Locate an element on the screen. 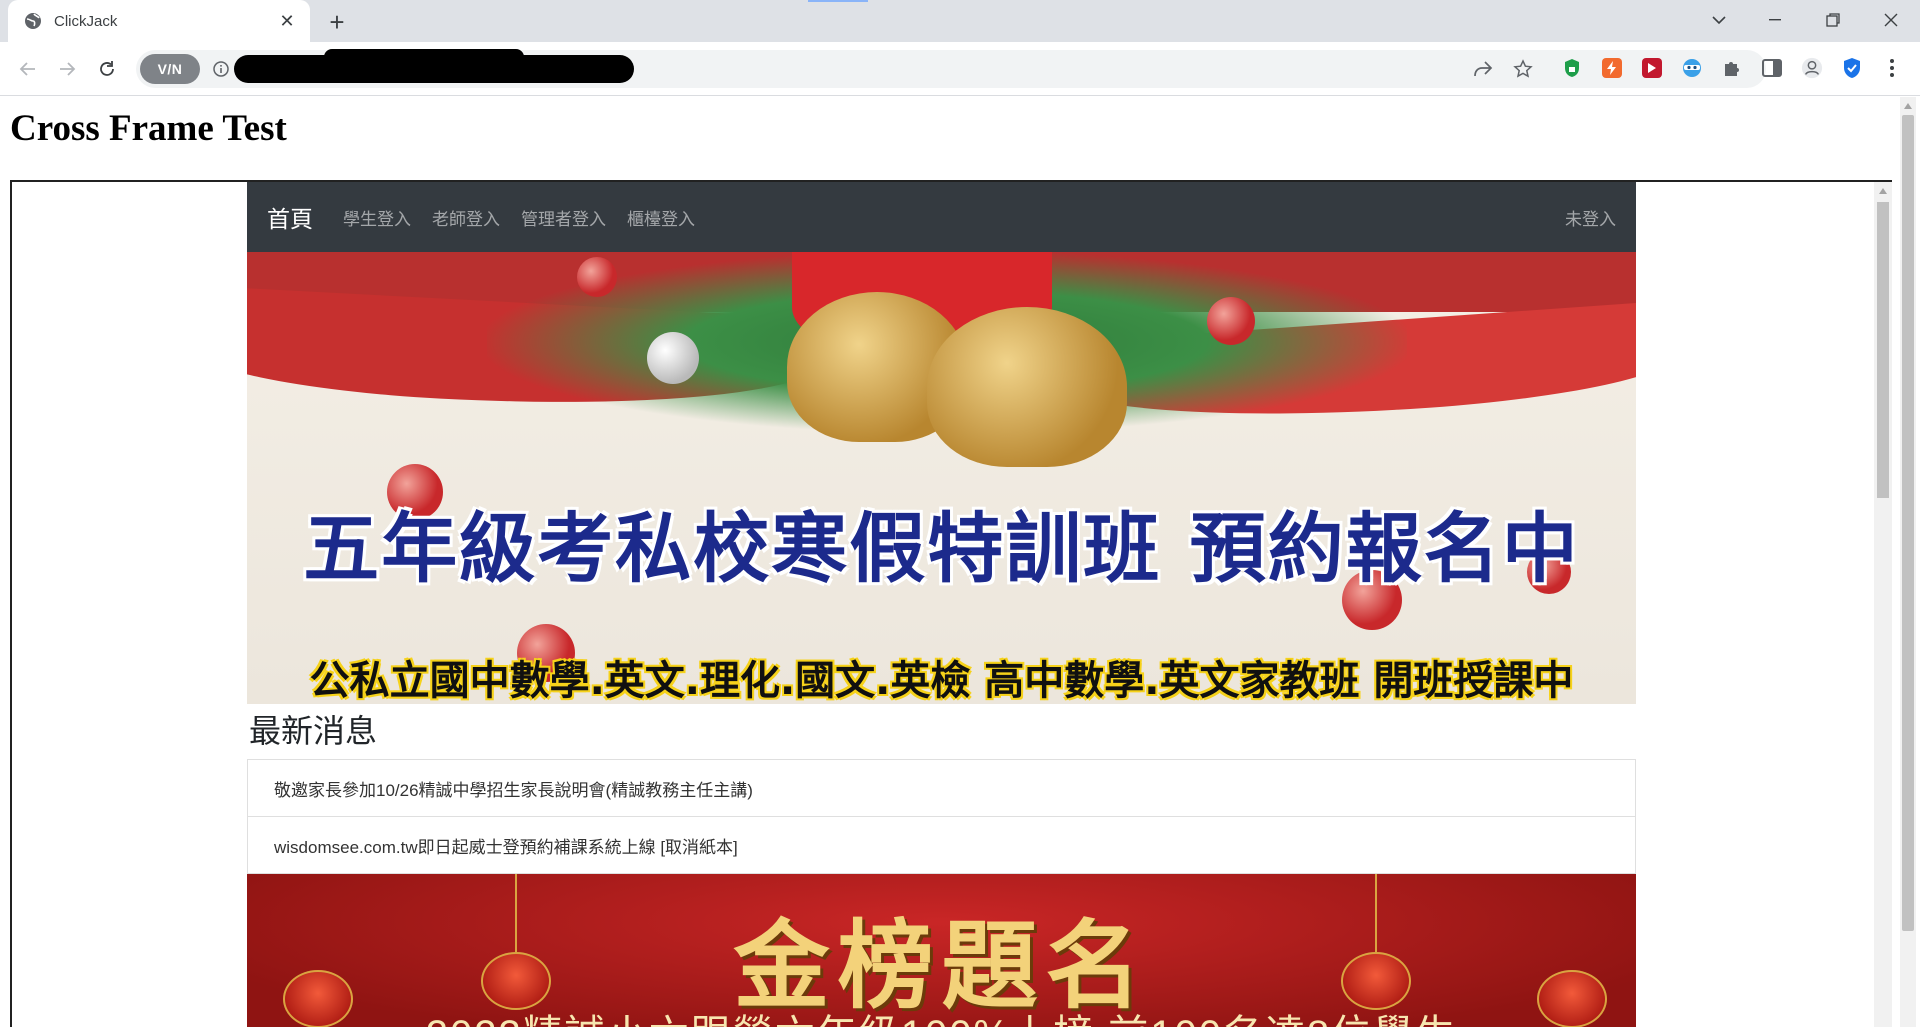 The width and height of the screenshot is (1920, 1027). tab-strip-accent is located at coordinates (838, 1).